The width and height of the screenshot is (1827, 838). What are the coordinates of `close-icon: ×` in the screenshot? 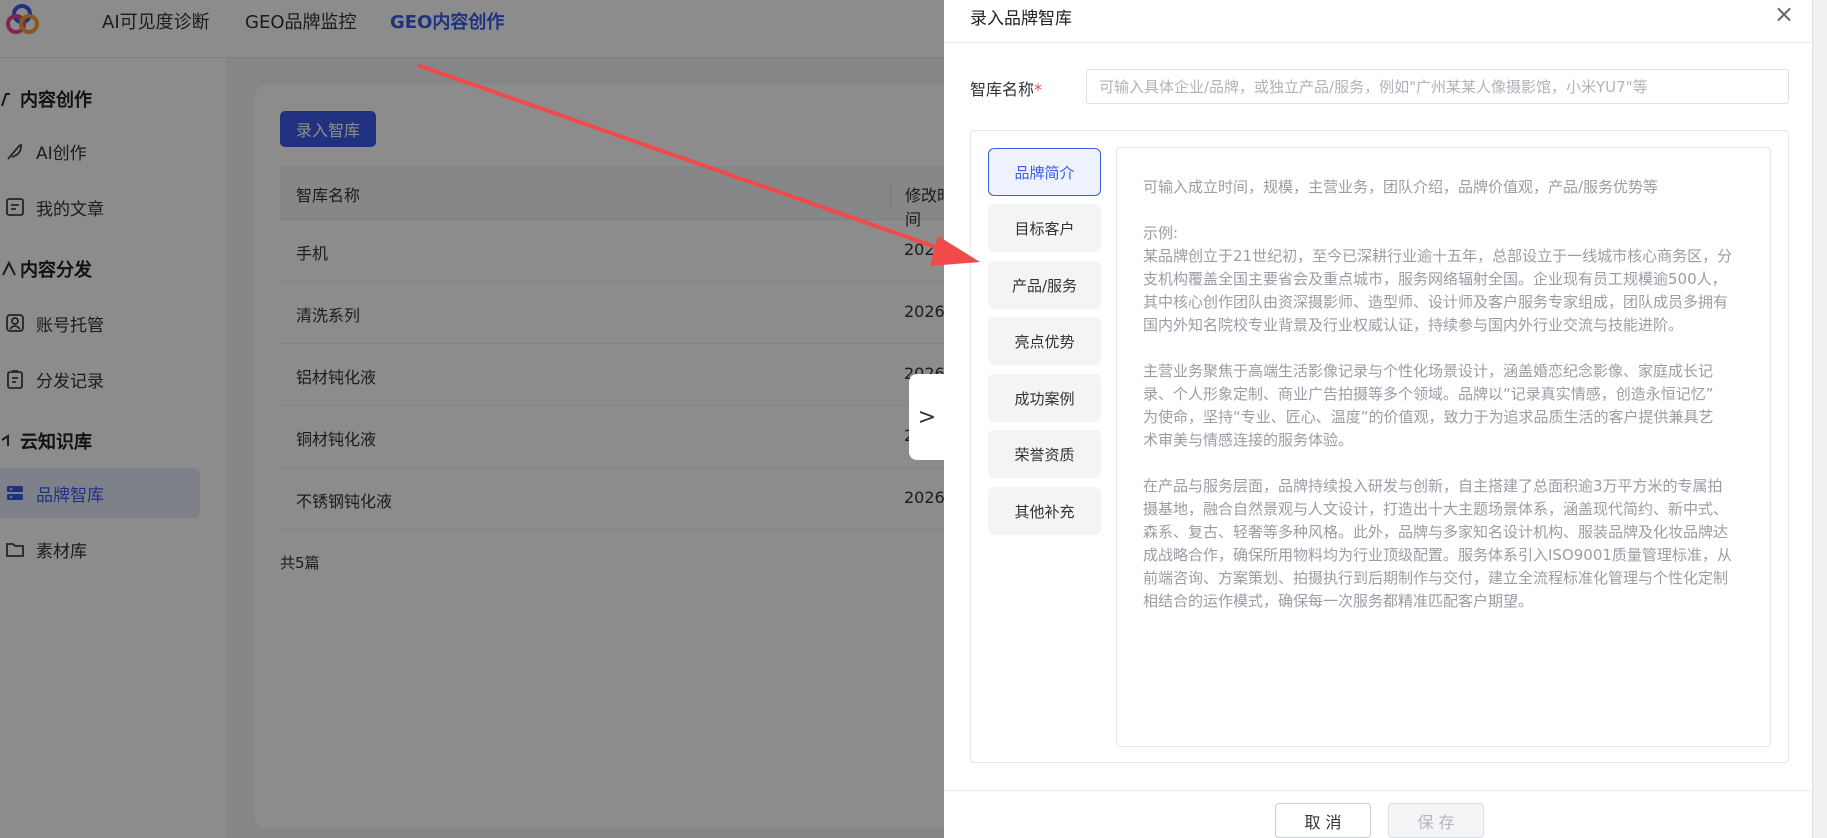 It's located at (1784, 14).